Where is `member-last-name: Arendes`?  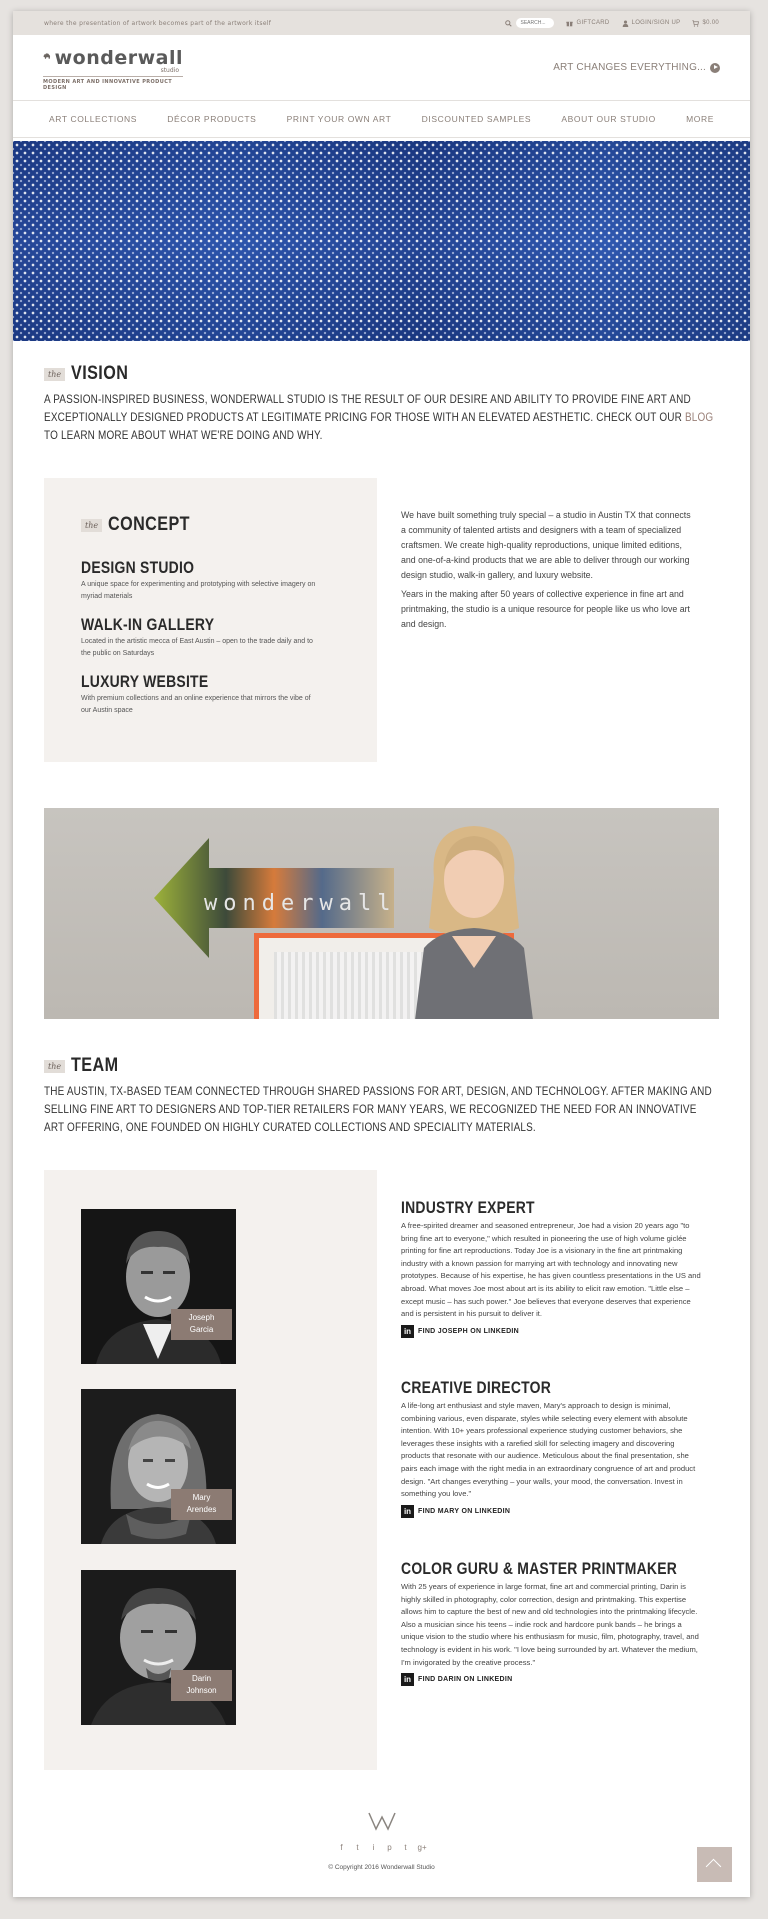
member-last-name: Arendes is located at coordinates (201, 1509).